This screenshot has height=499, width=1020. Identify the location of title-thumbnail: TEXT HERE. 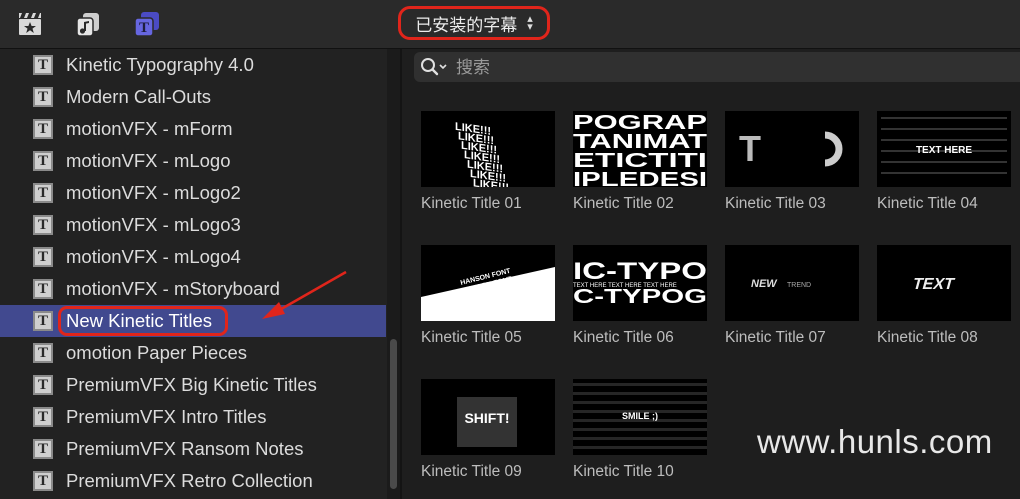
(944, 149).